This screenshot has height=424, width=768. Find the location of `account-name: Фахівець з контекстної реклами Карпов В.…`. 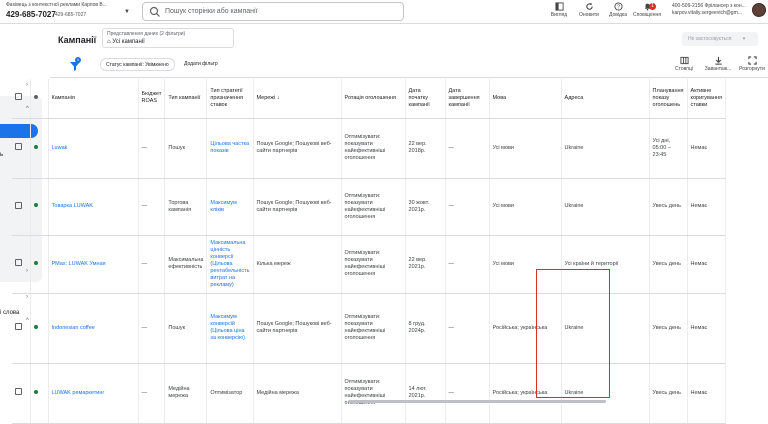

account-name: Фахівець з контекстної реклами Карпов В.… is located at coordinates (56, 5).